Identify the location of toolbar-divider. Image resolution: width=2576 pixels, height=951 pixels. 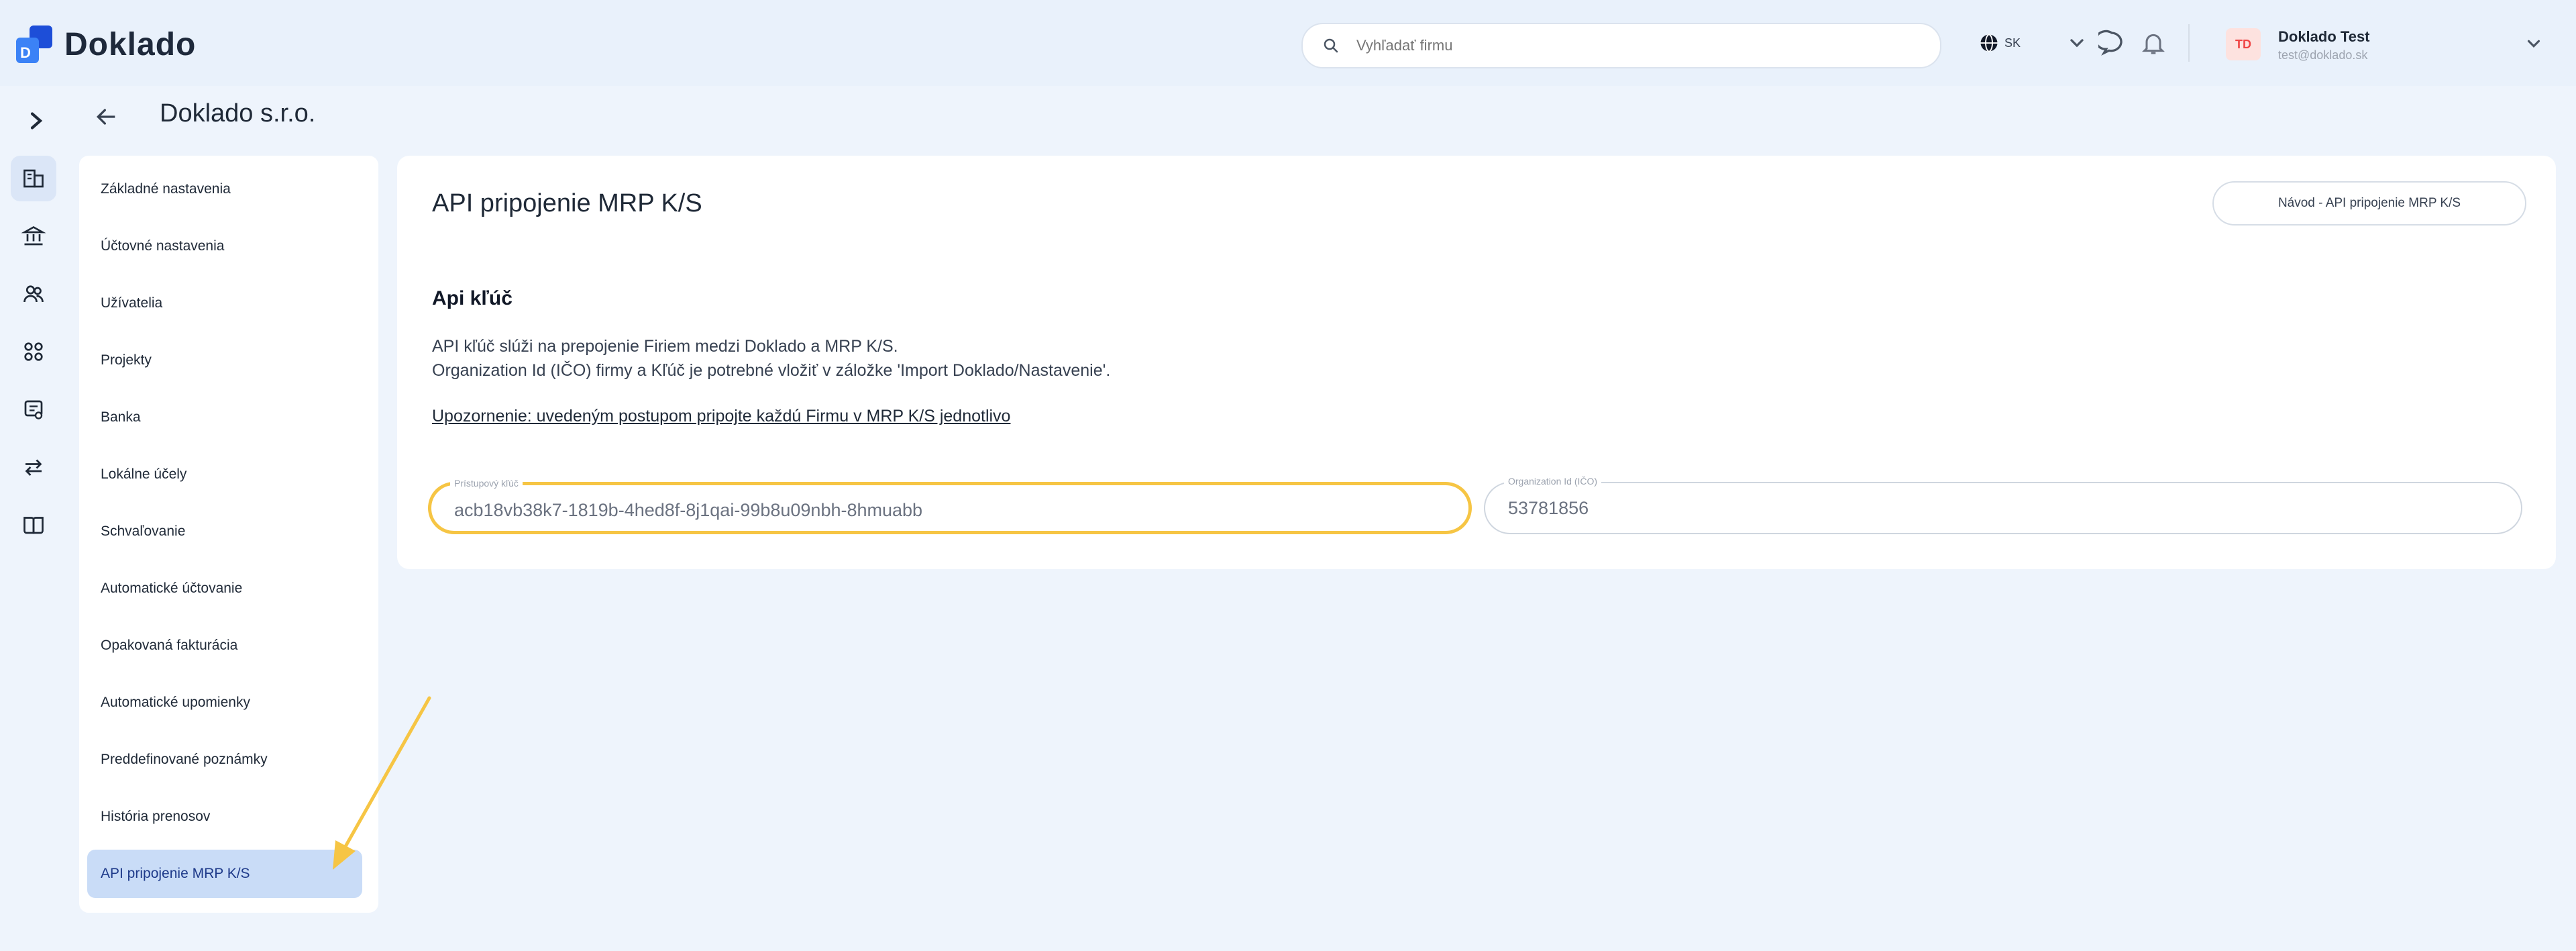
(2189, 43).